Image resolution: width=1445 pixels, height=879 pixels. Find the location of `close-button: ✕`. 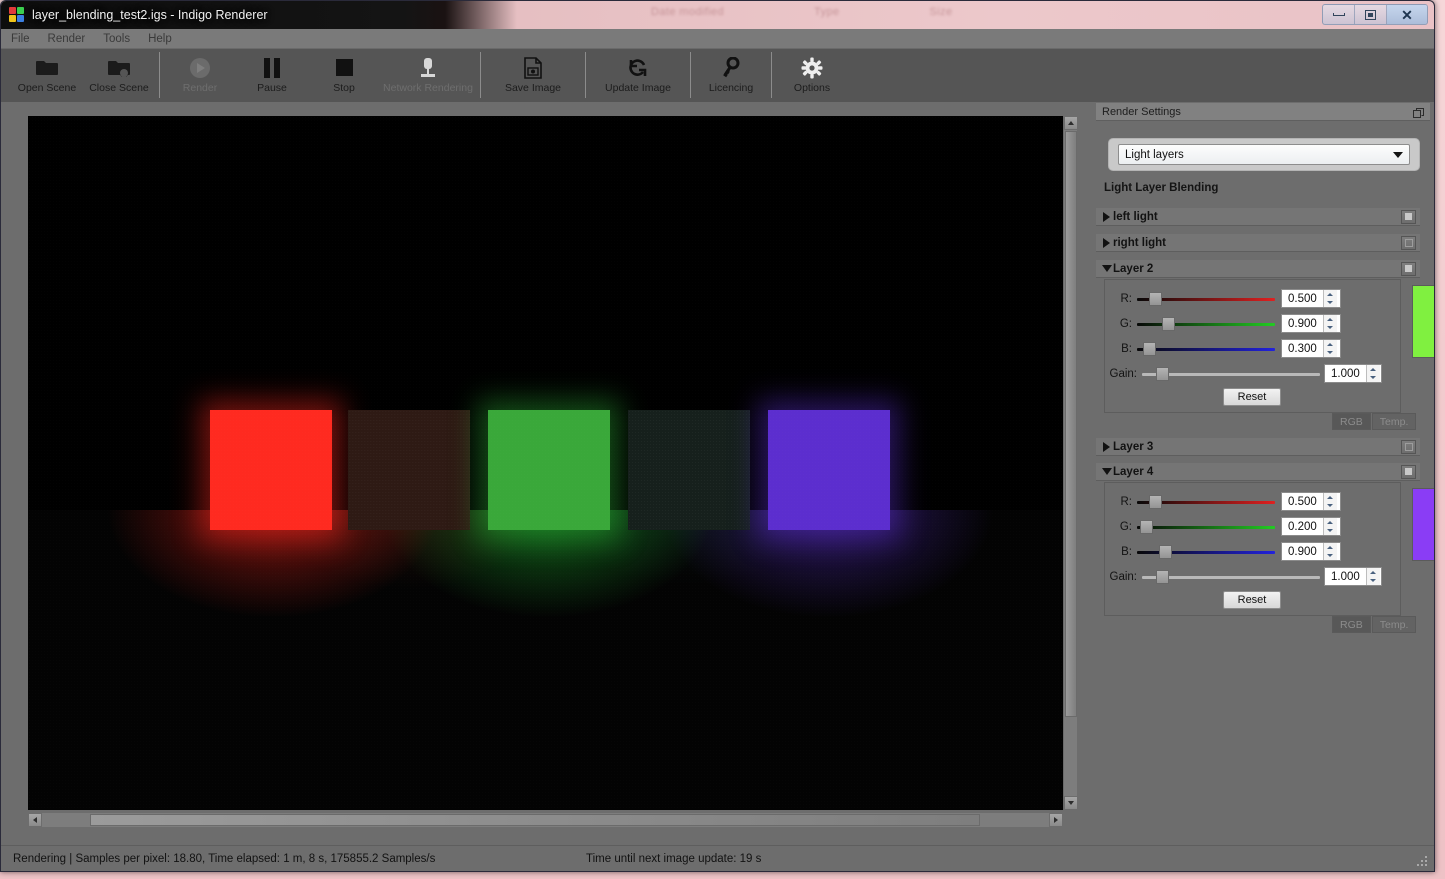

close-button: ✕ is located at coordinates (1407, 14).